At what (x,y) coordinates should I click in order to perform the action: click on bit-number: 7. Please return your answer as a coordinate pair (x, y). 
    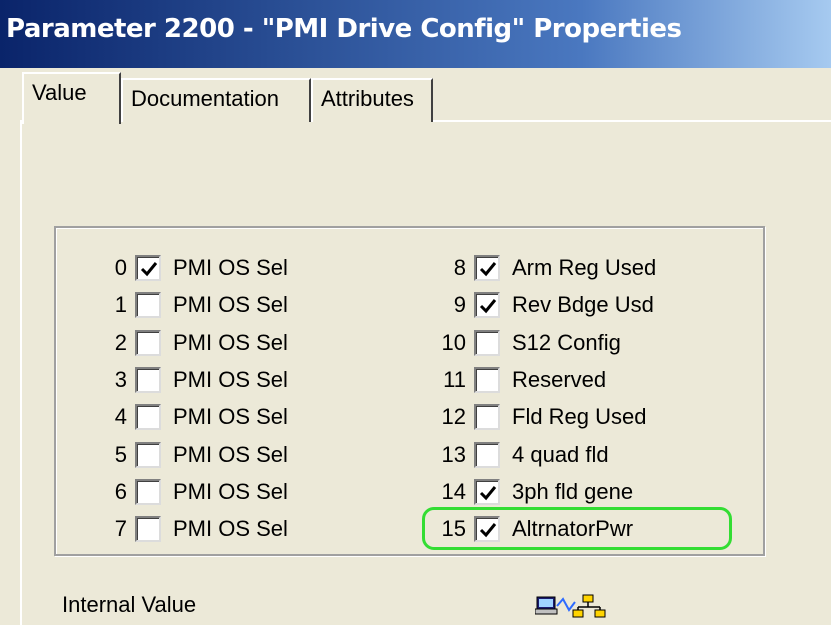
    Looking at the image, I should click on (120, 528).